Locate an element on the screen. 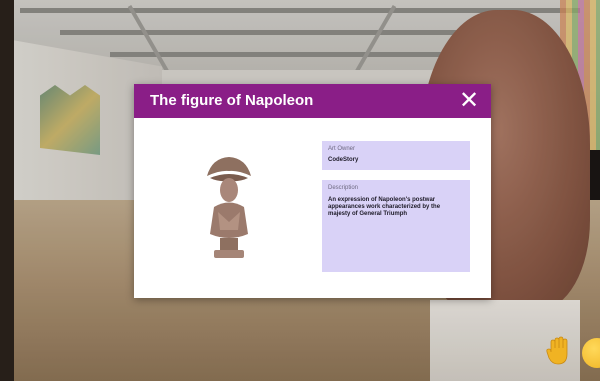 Image resolution: width=600 pixels, height=381 pixels. modal-header: The figure of Napoleon ✕ is located at coordinates (312, 101).